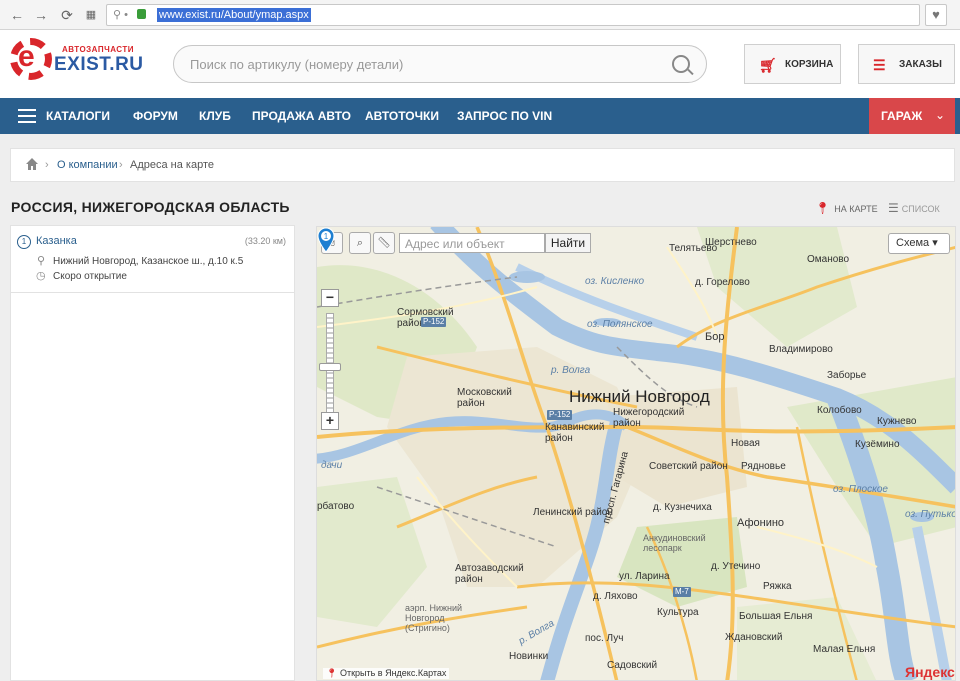  What do you see at coordinates (715, 337) in the screenshot?
I see `map-label: Бор` at bounding box center [715, 337].